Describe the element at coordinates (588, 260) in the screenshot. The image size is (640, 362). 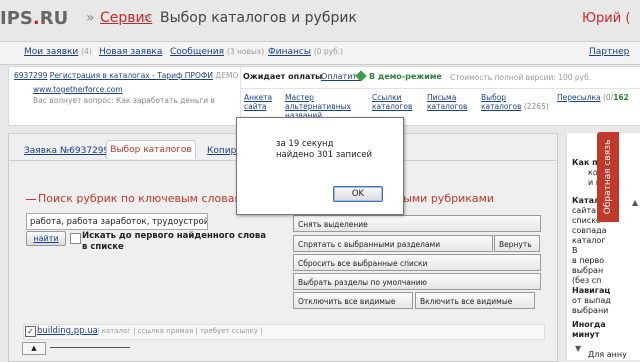
I see `help-text: в перво` at that location.